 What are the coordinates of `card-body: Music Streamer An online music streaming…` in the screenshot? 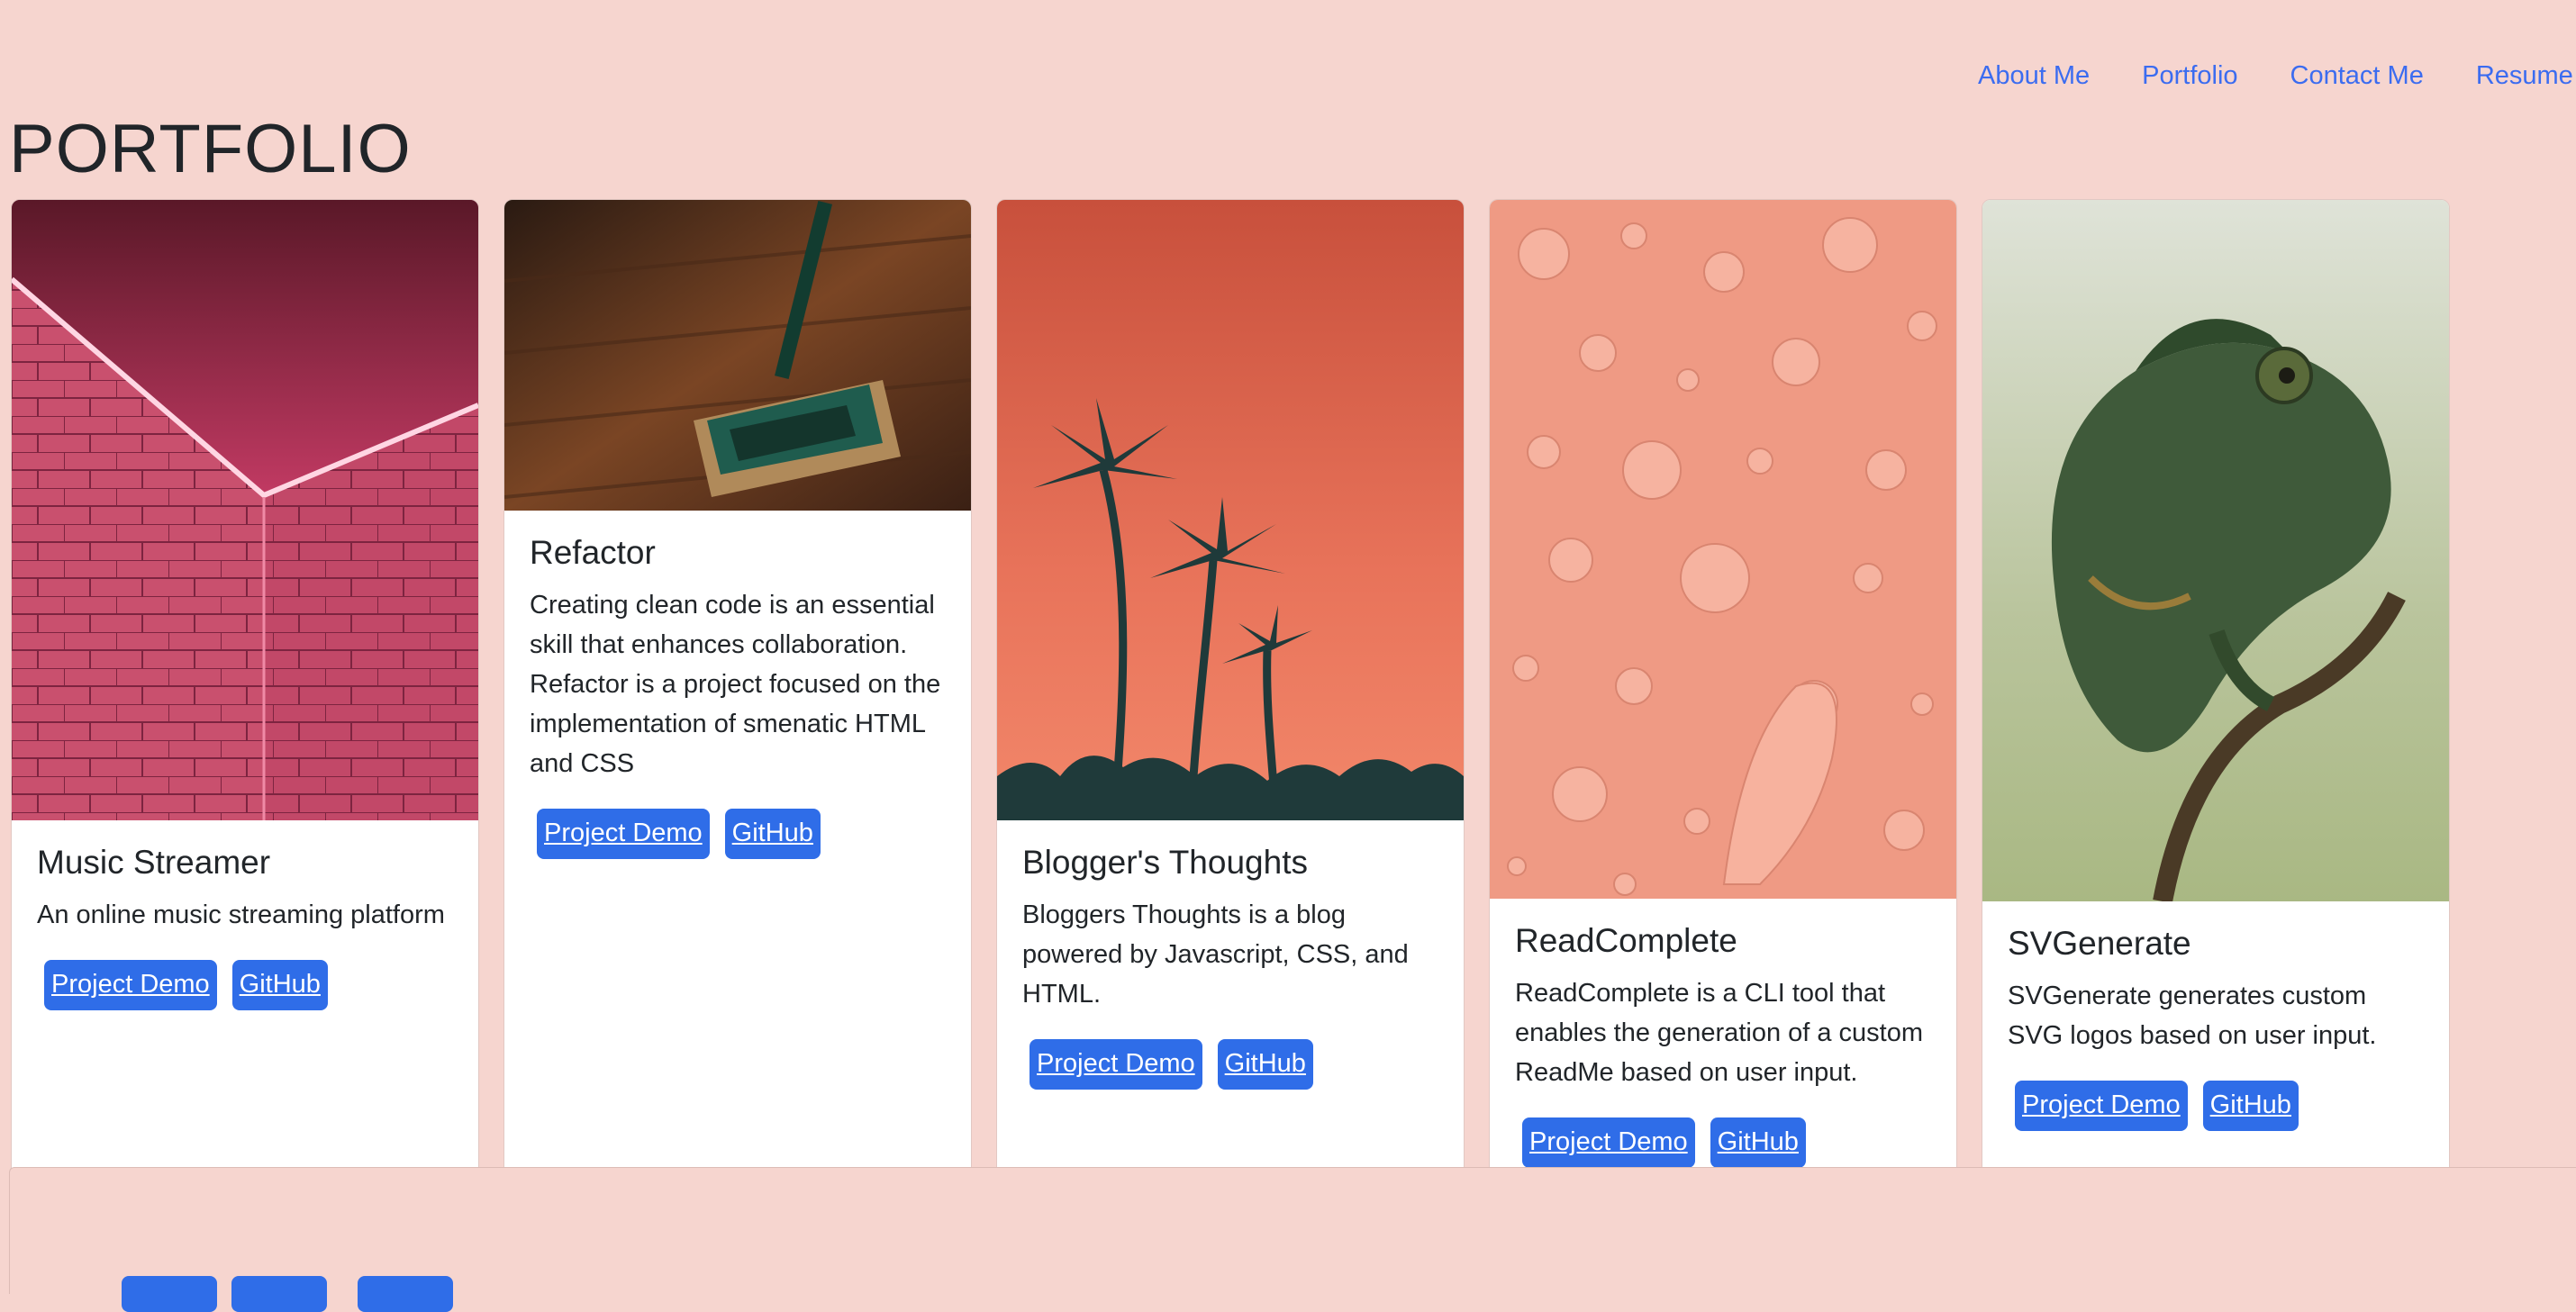 It's located at (246, 925).